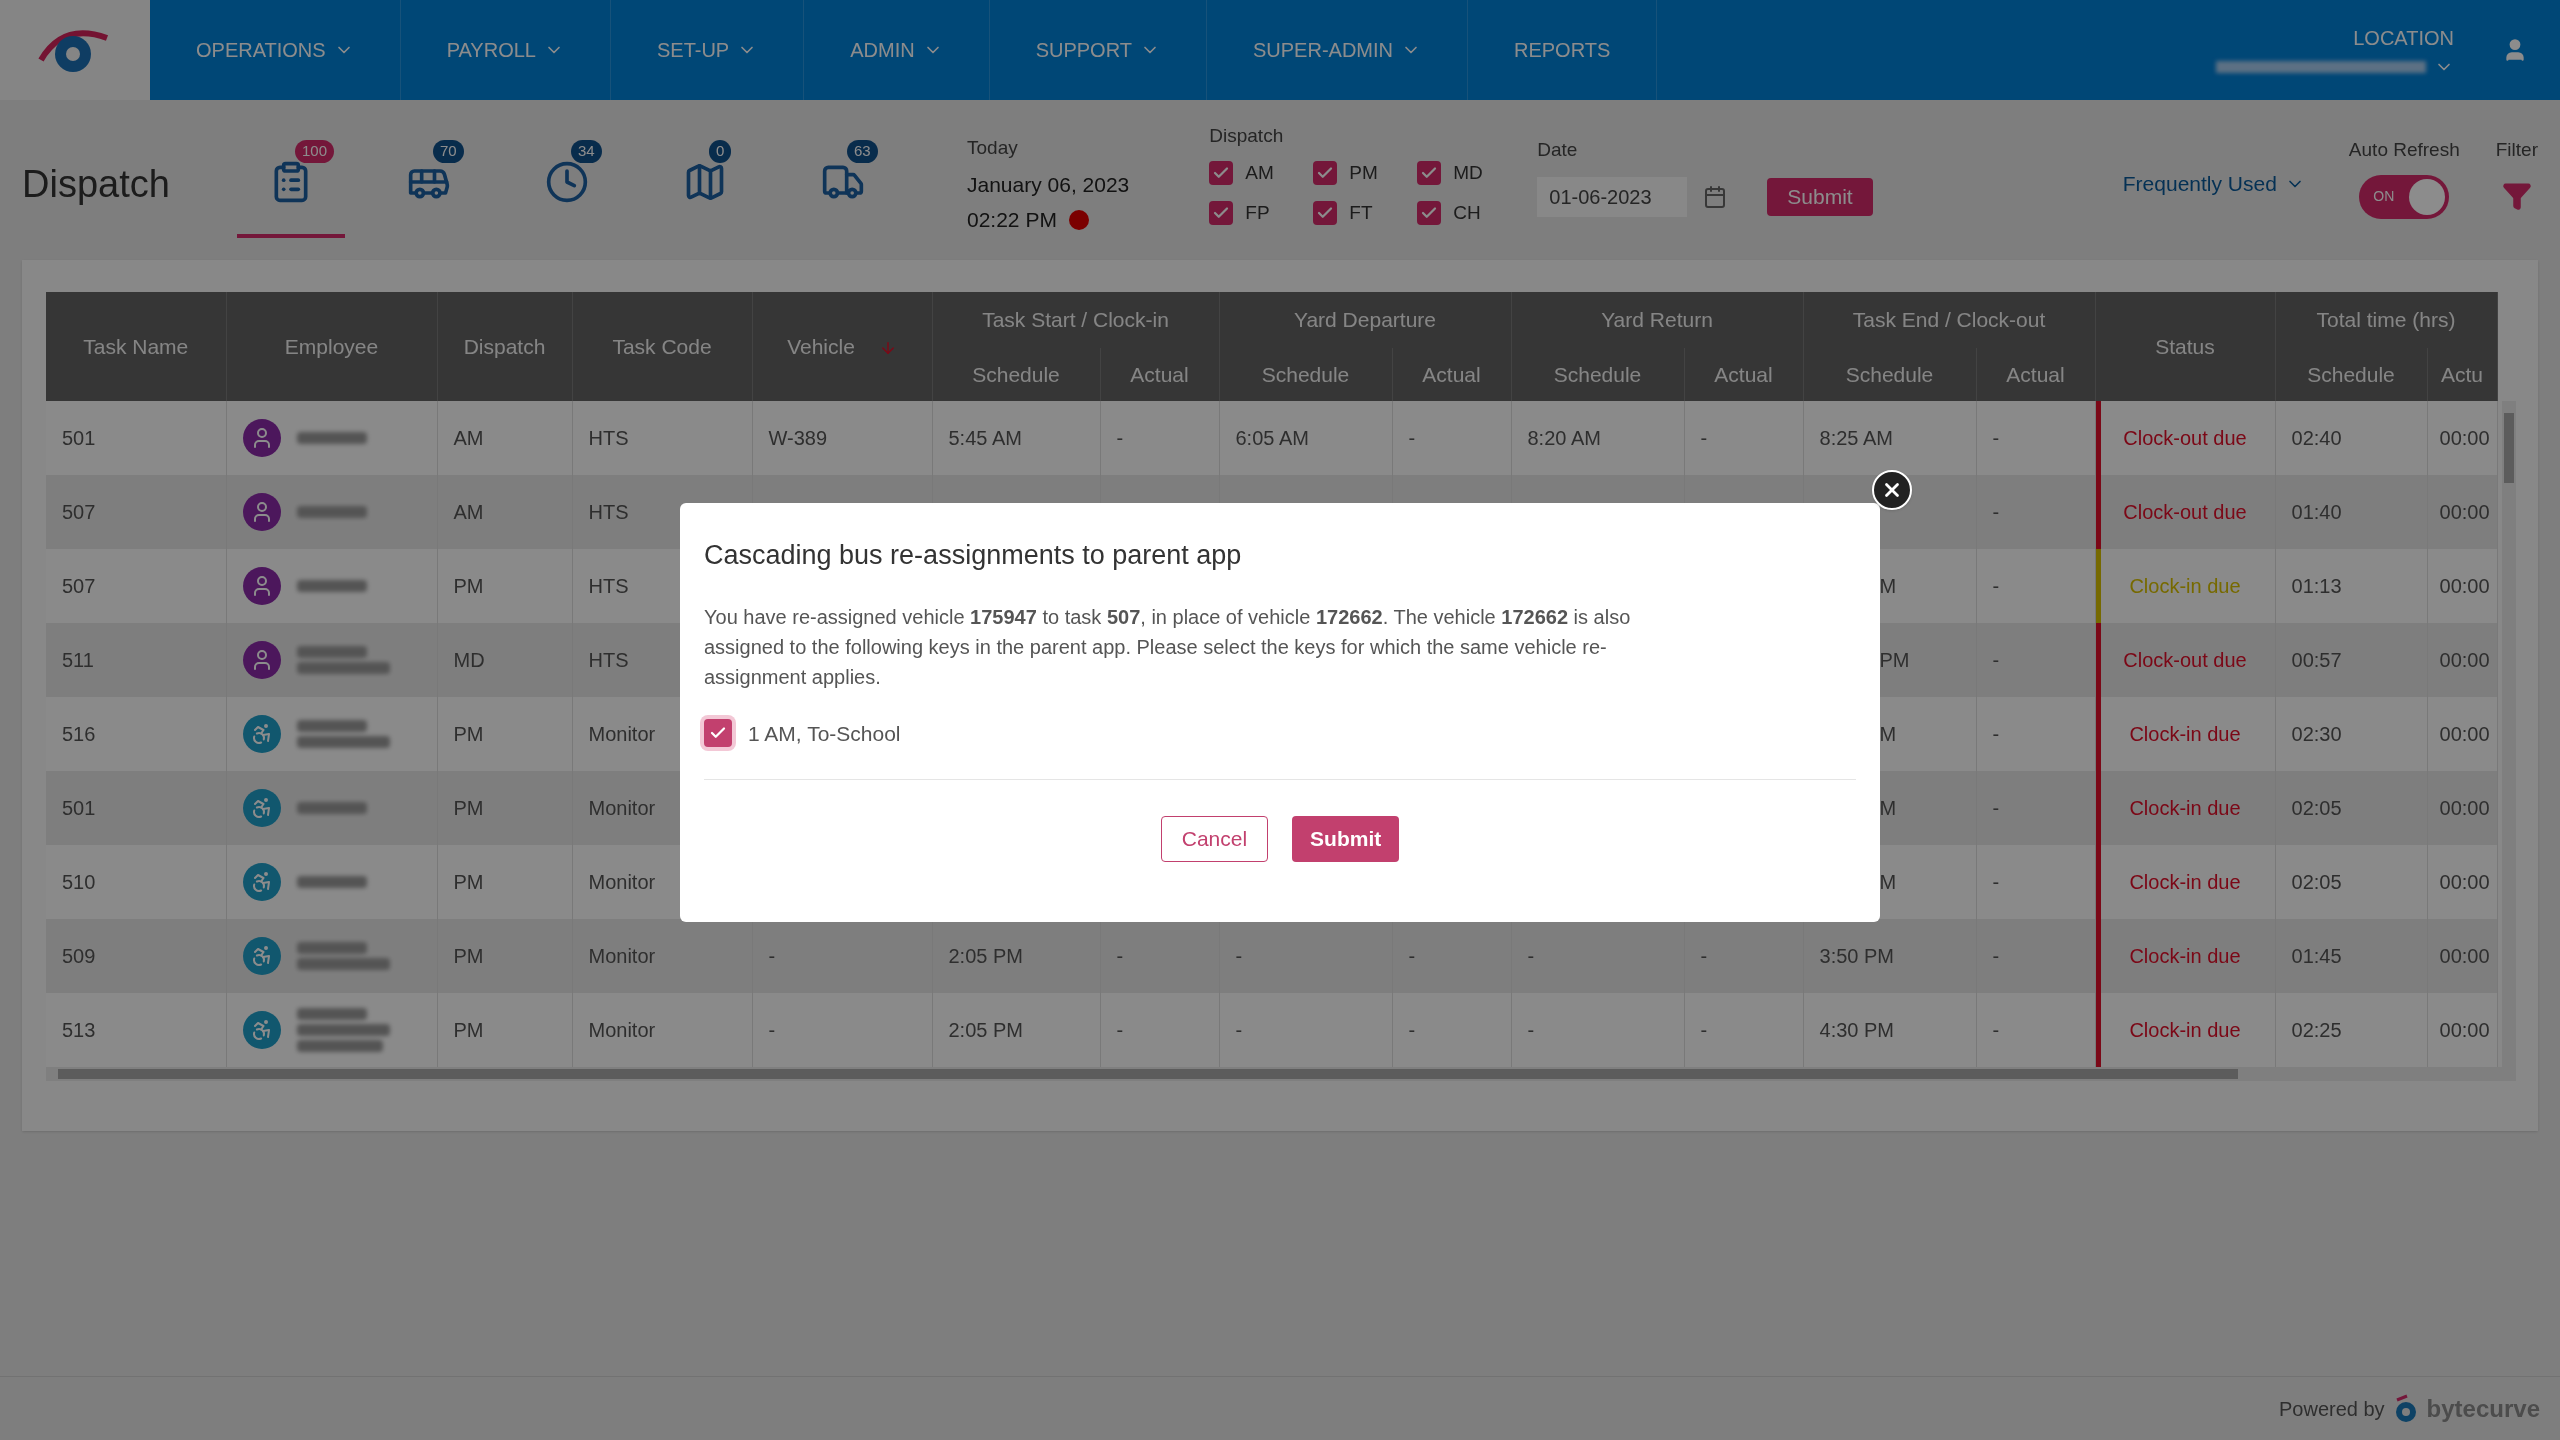 This screenshot has height=1440, width=2560. What do you see at coordinates (993, 148) in the screenshot?
I see `today-label: Today` at bounding box center [993, 148].